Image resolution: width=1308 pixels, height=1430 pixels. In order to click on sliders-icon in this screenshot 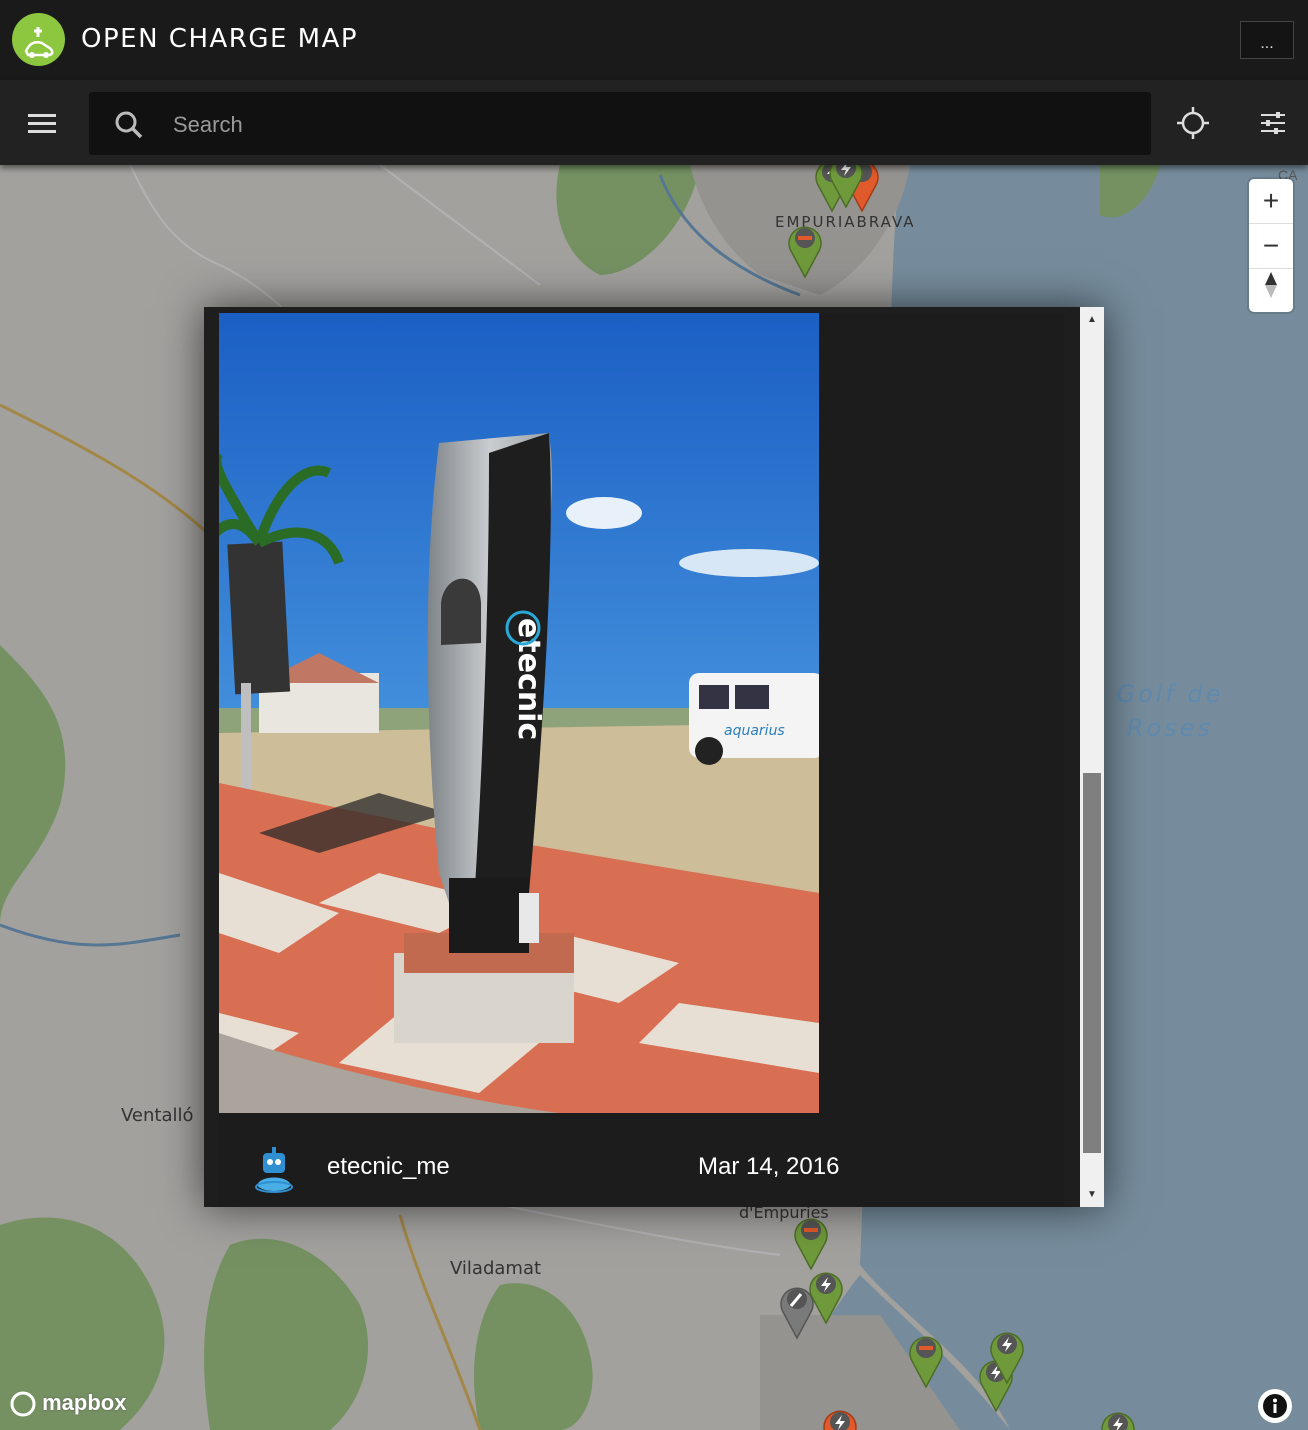, I will do `click(1273, 123)`.